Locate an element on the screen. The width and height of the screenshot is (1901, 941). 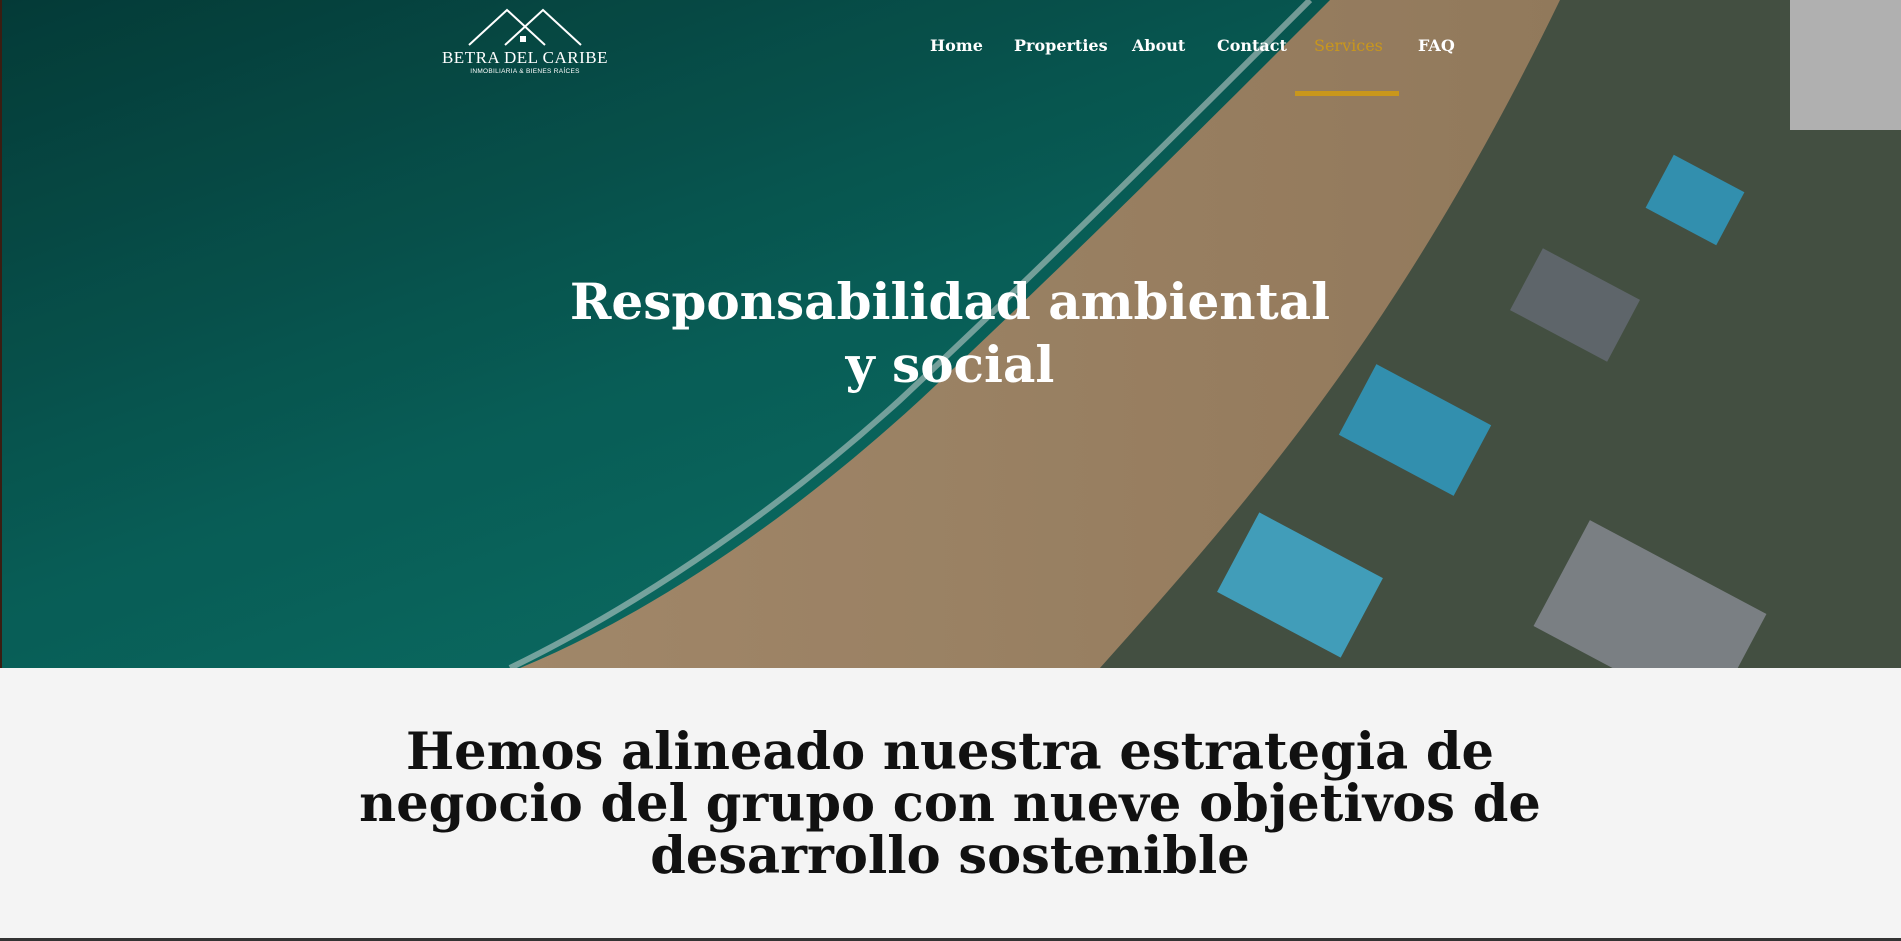
nav-faq: FAQ is located at coordinates (1436, 45).